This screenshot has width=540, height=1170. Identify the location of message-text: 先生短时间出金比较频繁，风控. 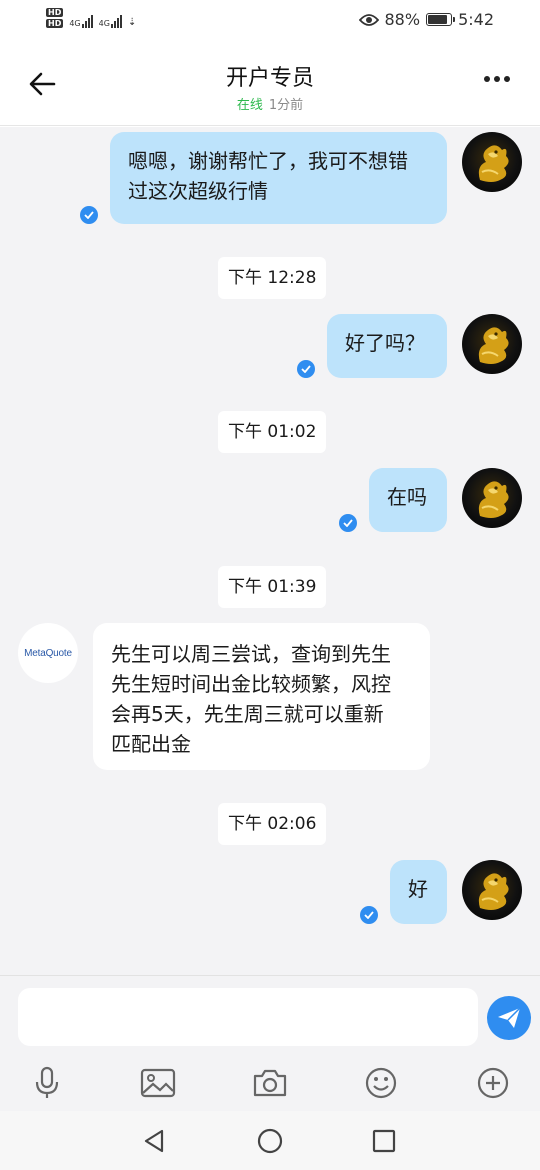
(251, 684).